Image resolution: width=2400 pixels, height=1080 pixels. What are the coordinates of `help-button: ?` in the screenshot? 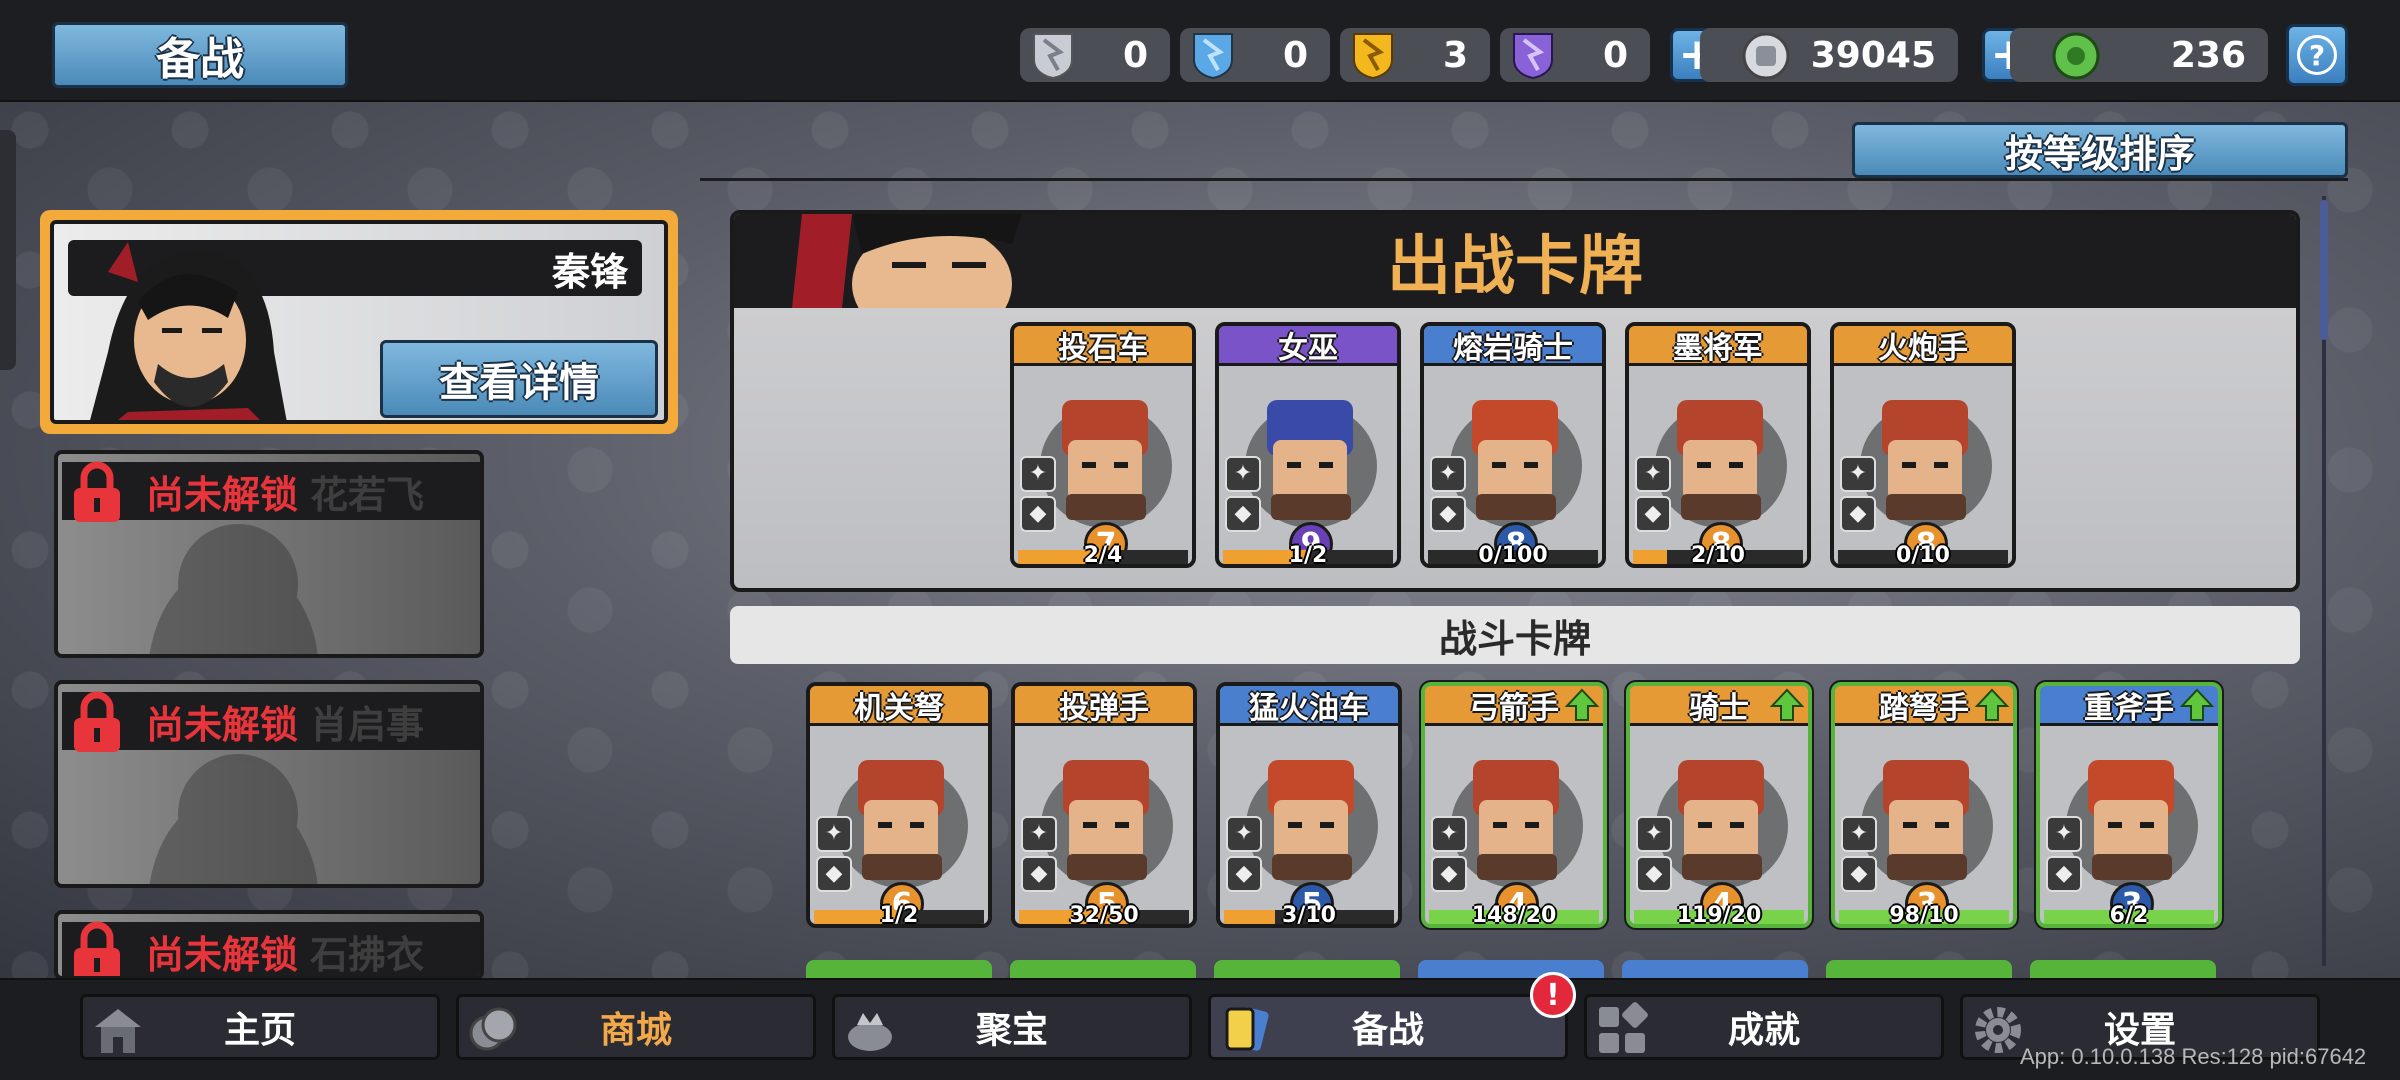 It's located at (2317, 55).